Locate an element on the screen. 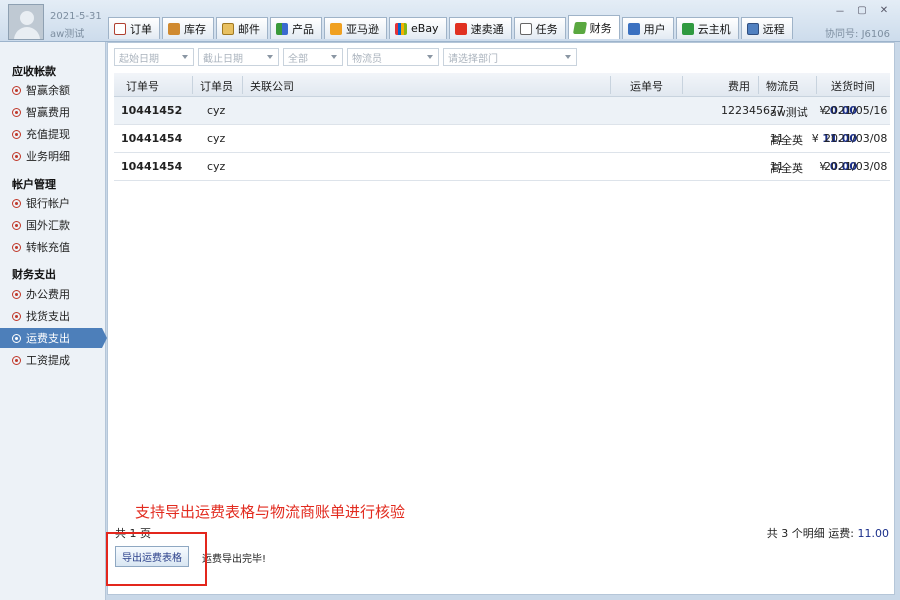 This screenshot has height=600, width=900. col-fee: 费用 is located at coordinates (739, 86).